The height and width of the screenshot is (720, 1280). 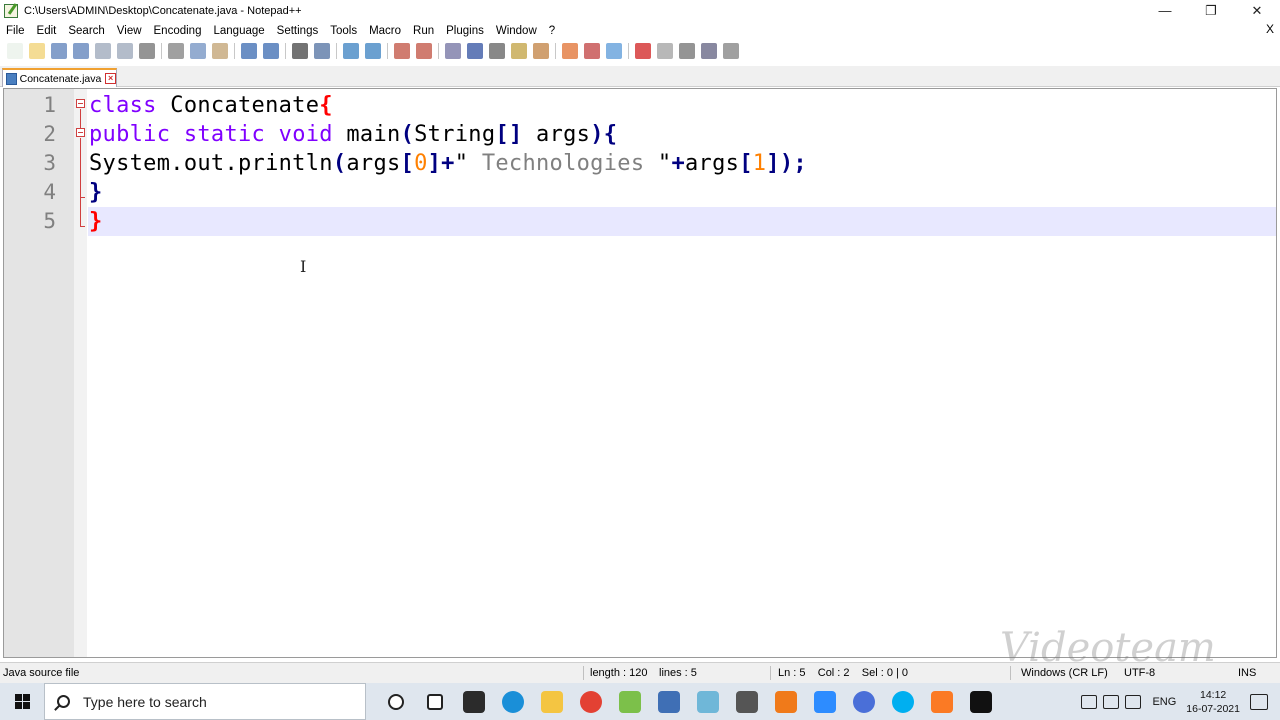 I want to click on app-taskbar-button, so click(x=707, y=701).